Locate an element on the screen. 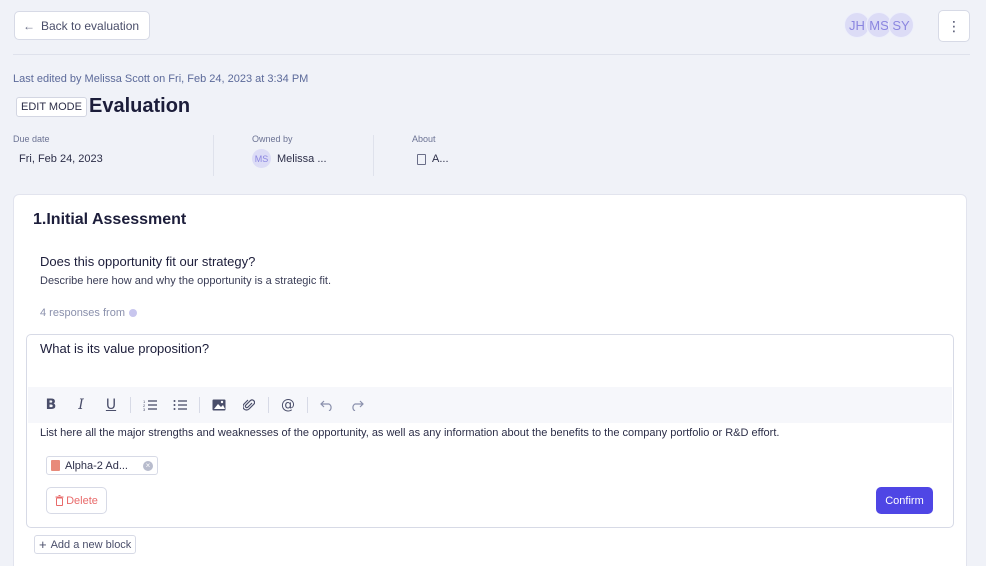 This screenshot has height=566, width=986. more-vertical-icon: ⋮ is located at coordinates (954, 25).